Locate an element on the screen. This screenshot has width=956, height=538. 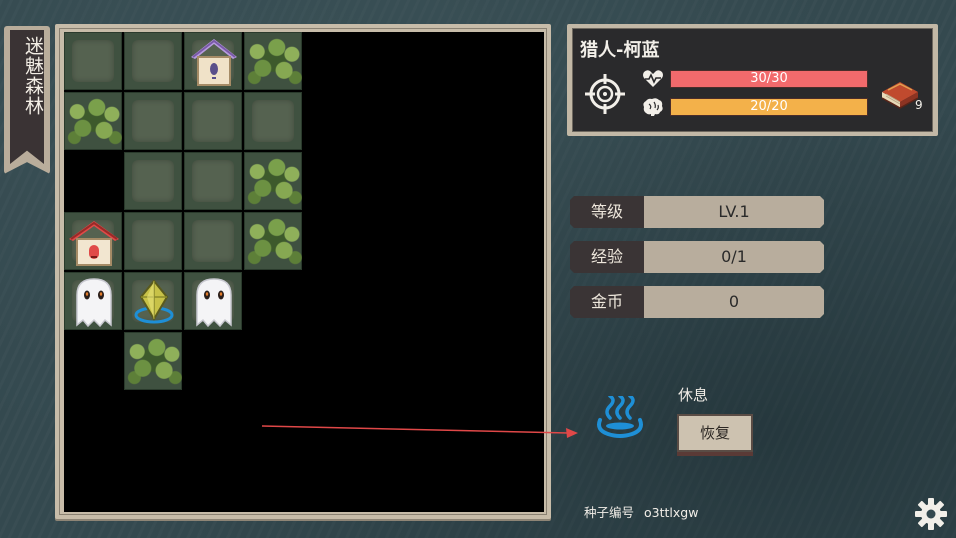
book-icon is located at coordinates (900, 93).